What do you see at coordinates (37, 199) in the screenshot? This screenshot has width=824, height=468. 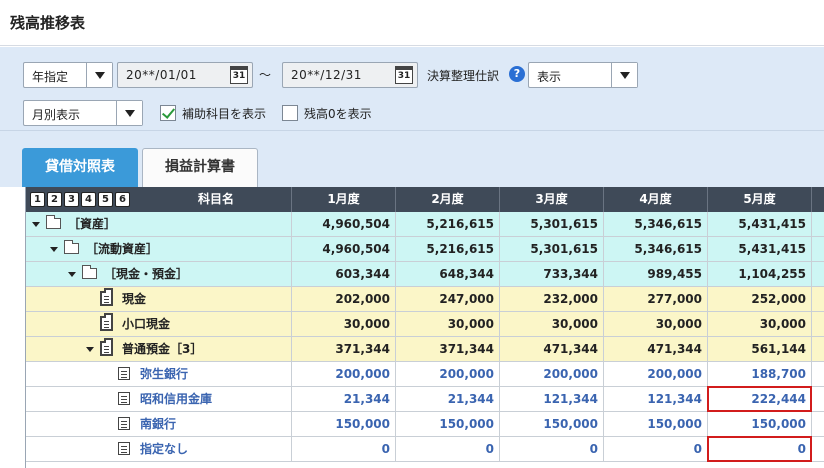 I see `level-1-button: 1` at bounding box center [37, 199].